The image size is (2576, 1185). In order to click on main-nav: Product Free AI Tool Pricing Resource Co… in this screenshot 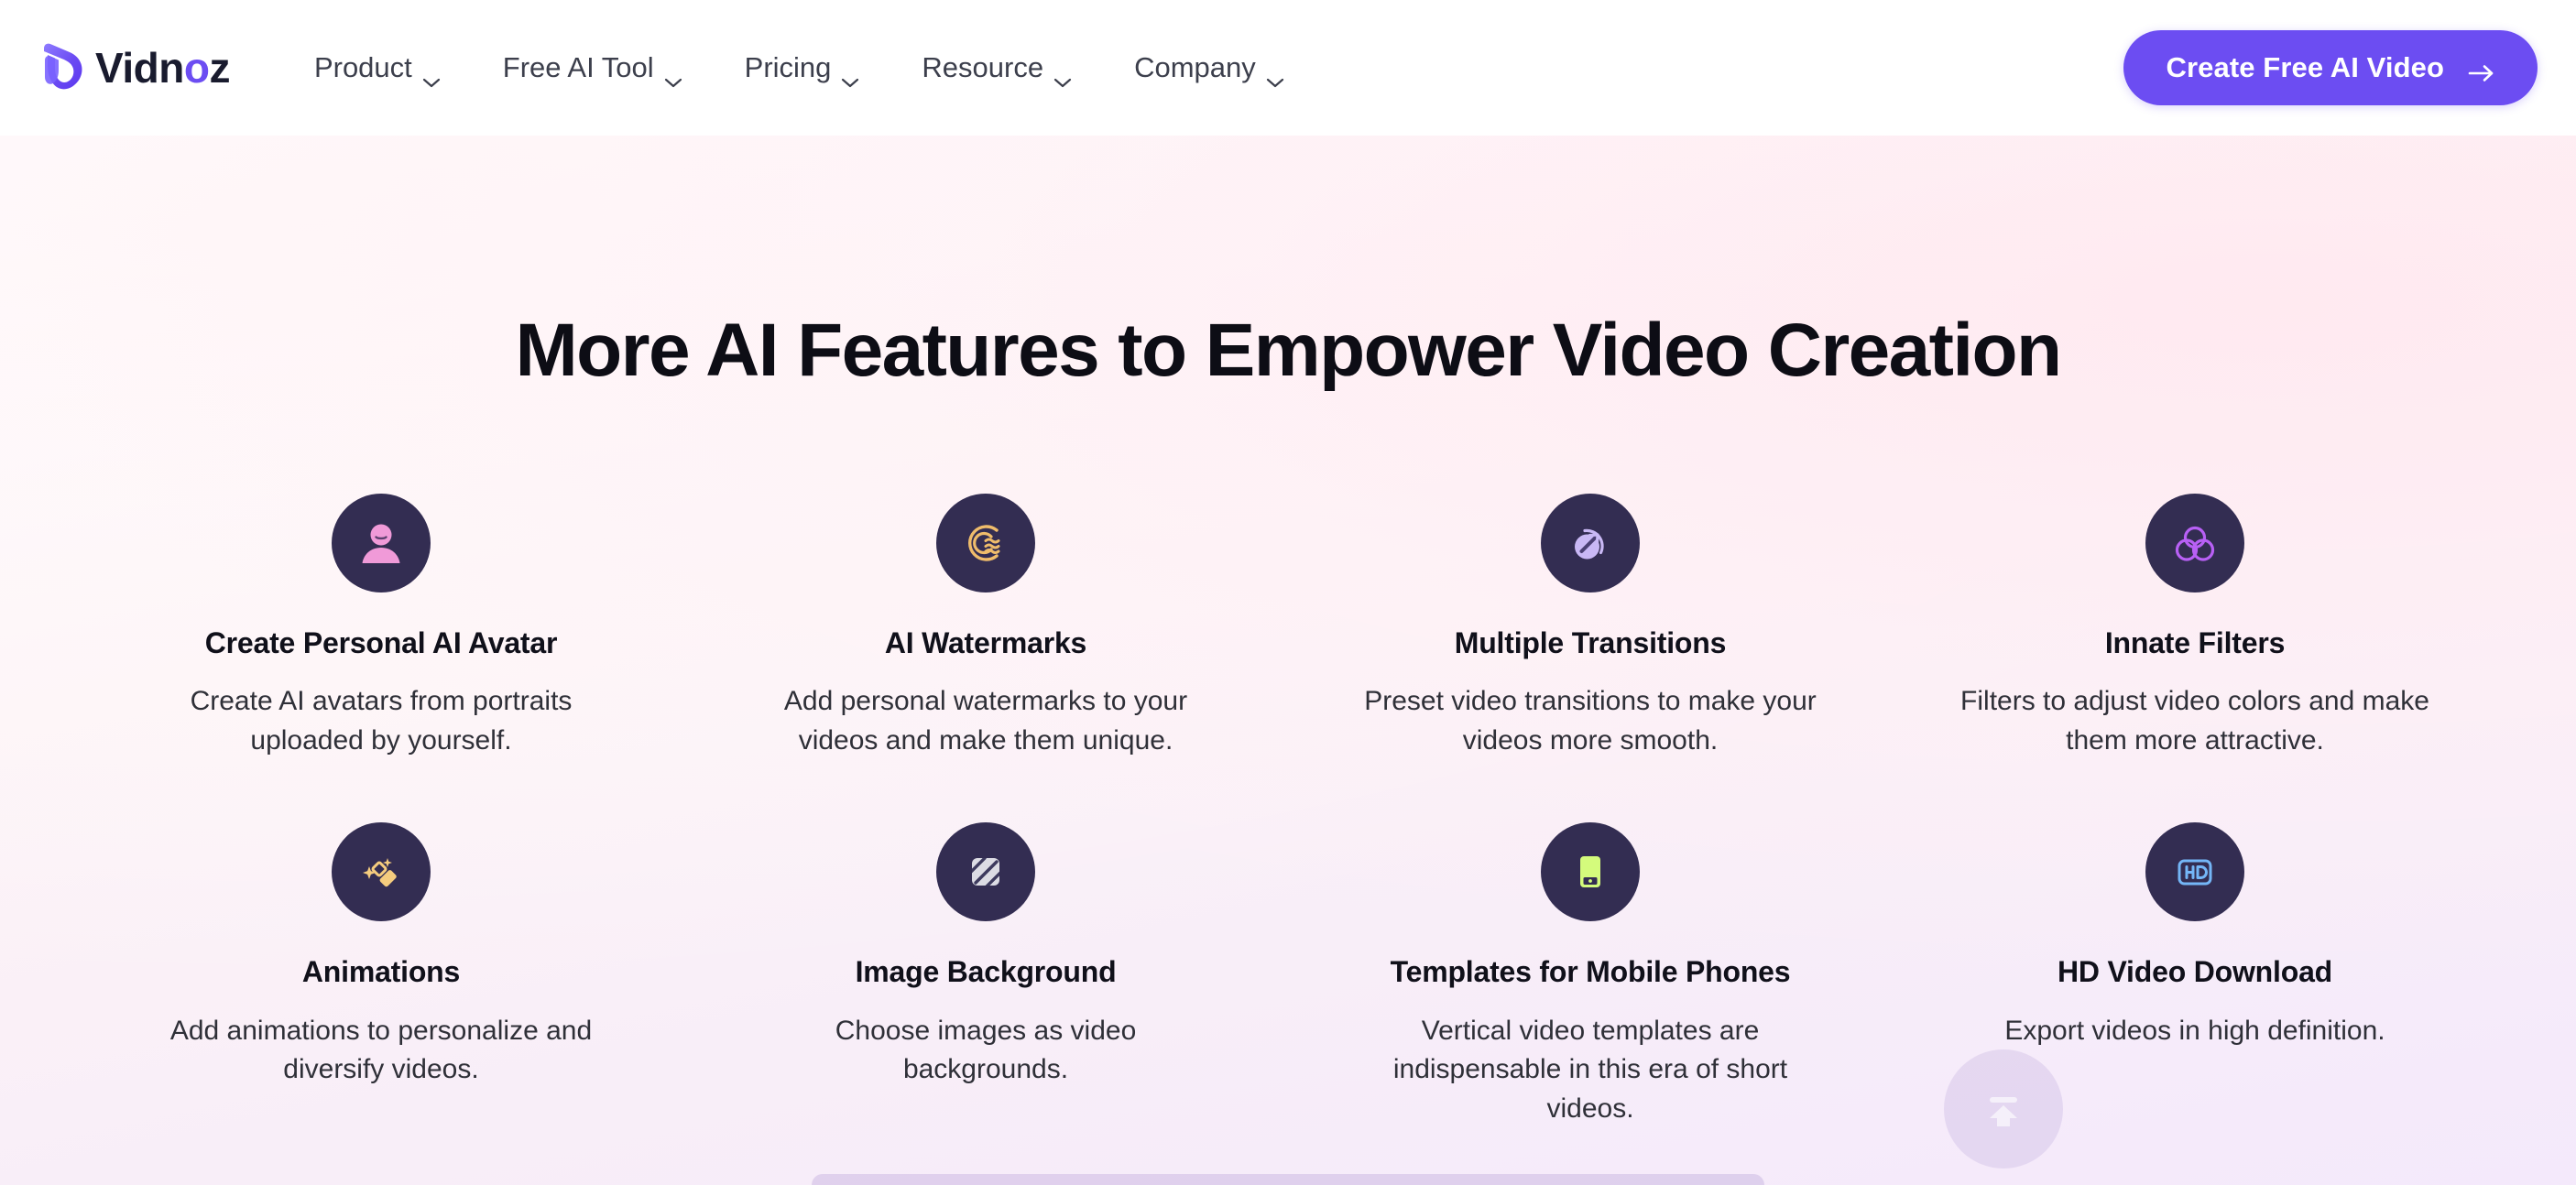, I will do `click(799, 67)`.